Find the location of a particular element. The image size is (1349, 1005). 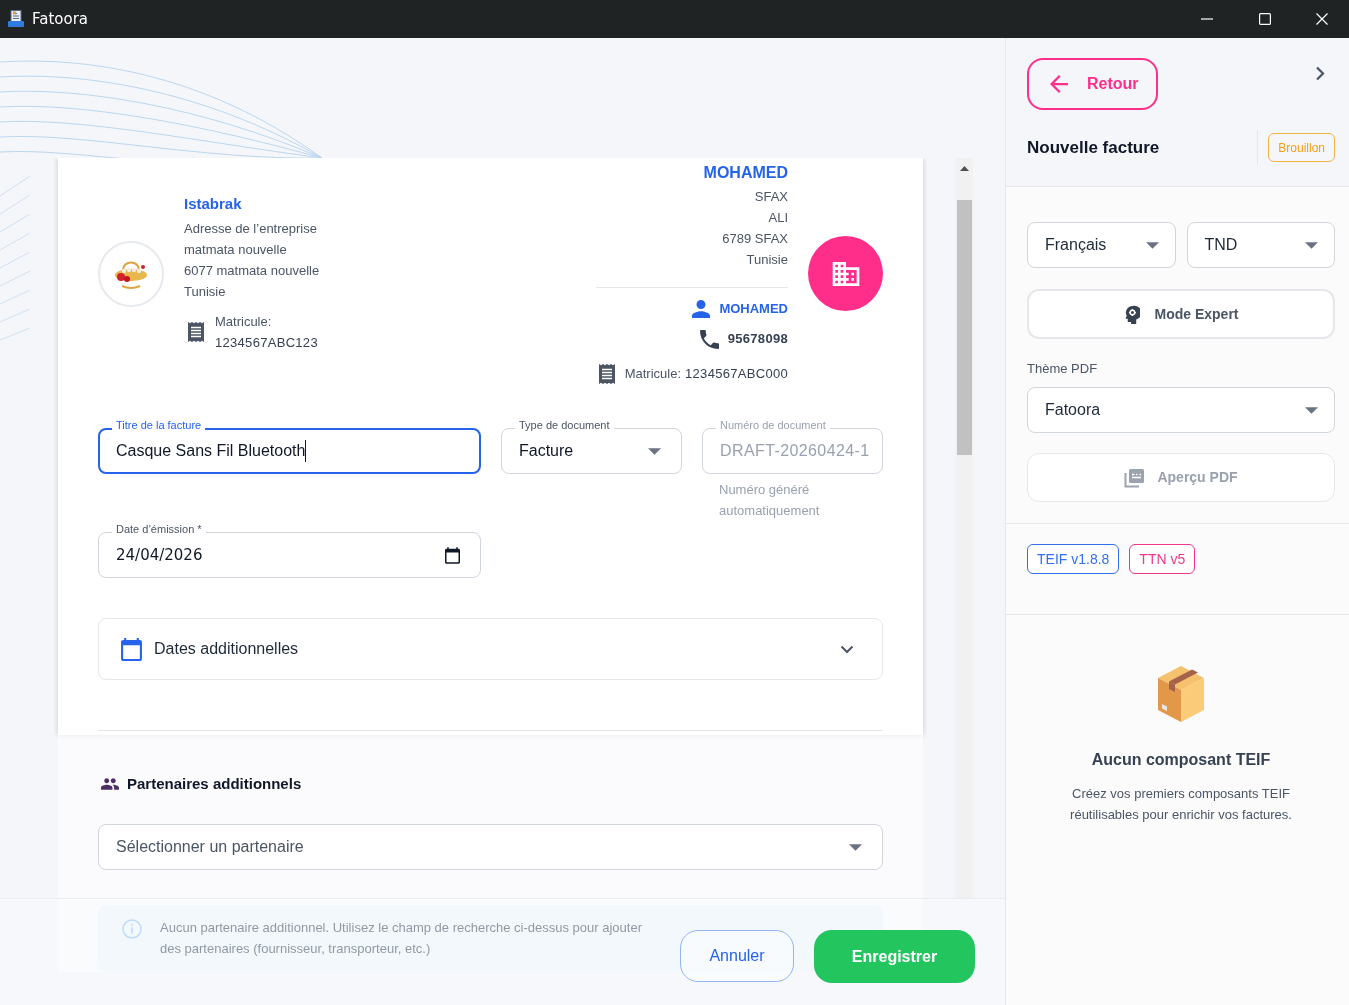

cancel-button: Annuler is located at coordinates (737, 956).